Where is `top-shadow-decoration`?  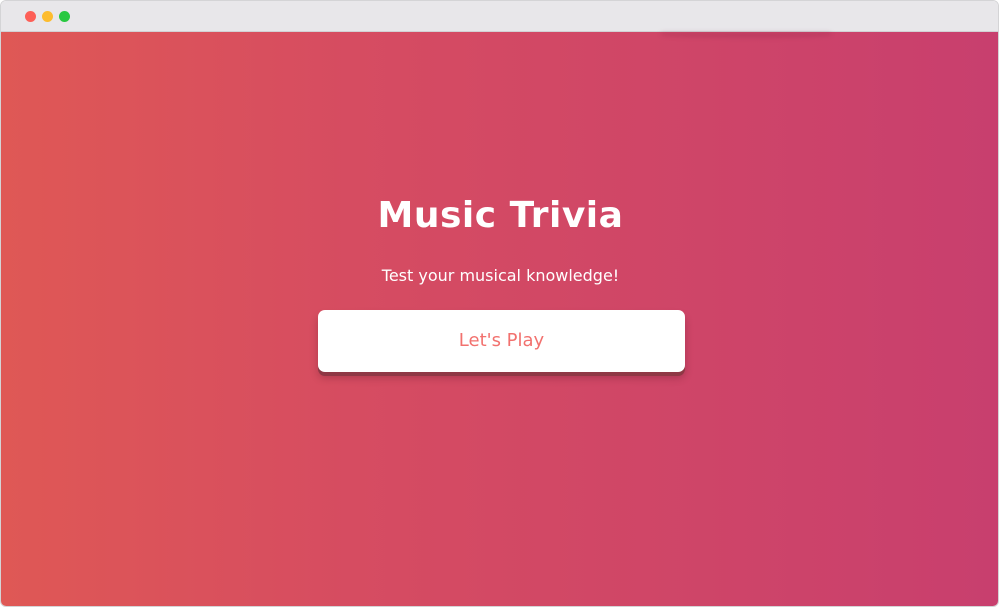
top-shadow-decoration is located at coordinates (746, 35).